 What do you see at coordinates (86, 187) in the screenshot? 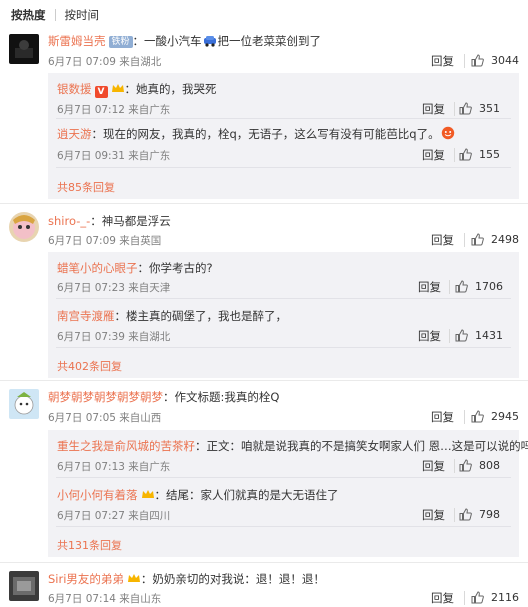
I see `more-replies-link: 共85条回复` at bounding box center [86, 187].